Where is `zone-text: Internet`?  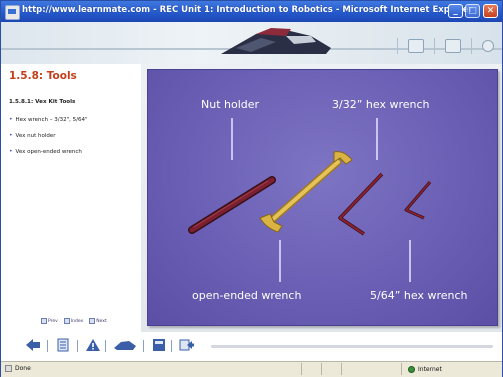 zone-text: Internet is located at coordinates (430, 369).